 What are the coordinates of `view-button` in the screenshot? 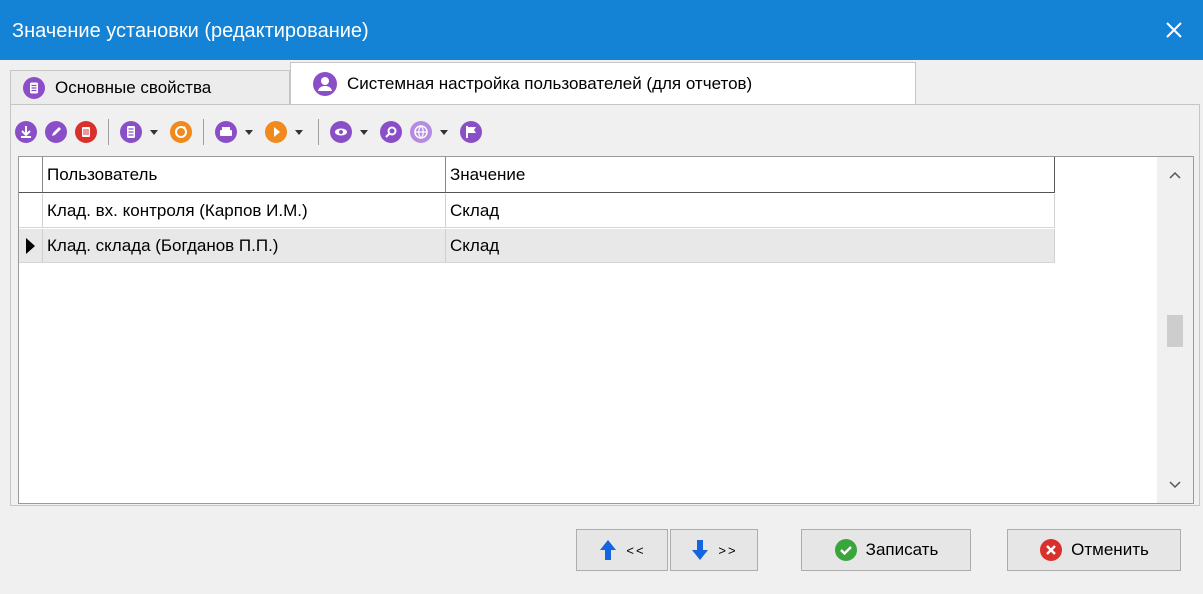 It's located at (341, 132).